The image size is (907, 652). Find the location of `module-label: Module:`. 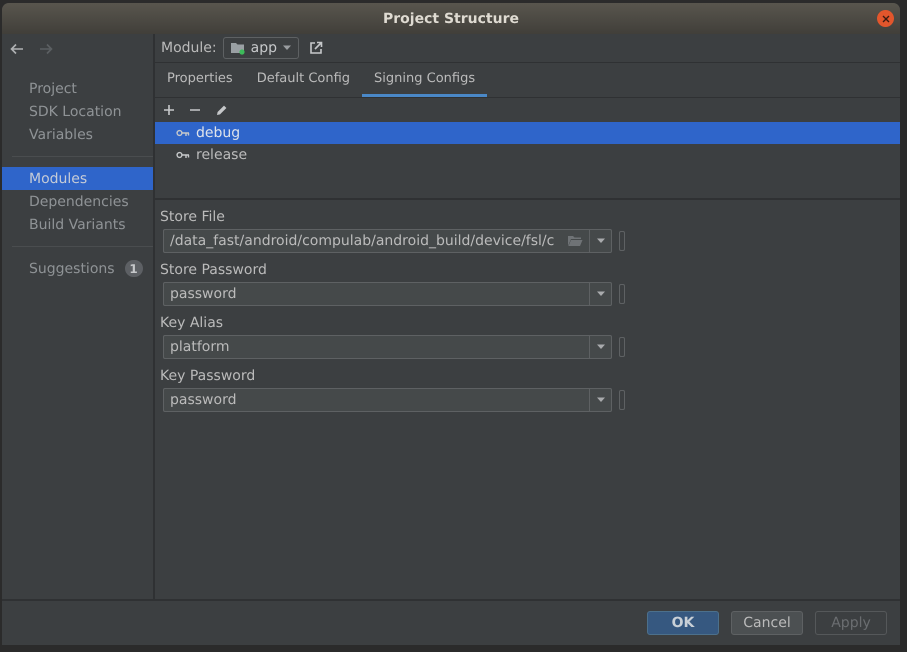

module-label: Module: is located at coordinates (189, 48).